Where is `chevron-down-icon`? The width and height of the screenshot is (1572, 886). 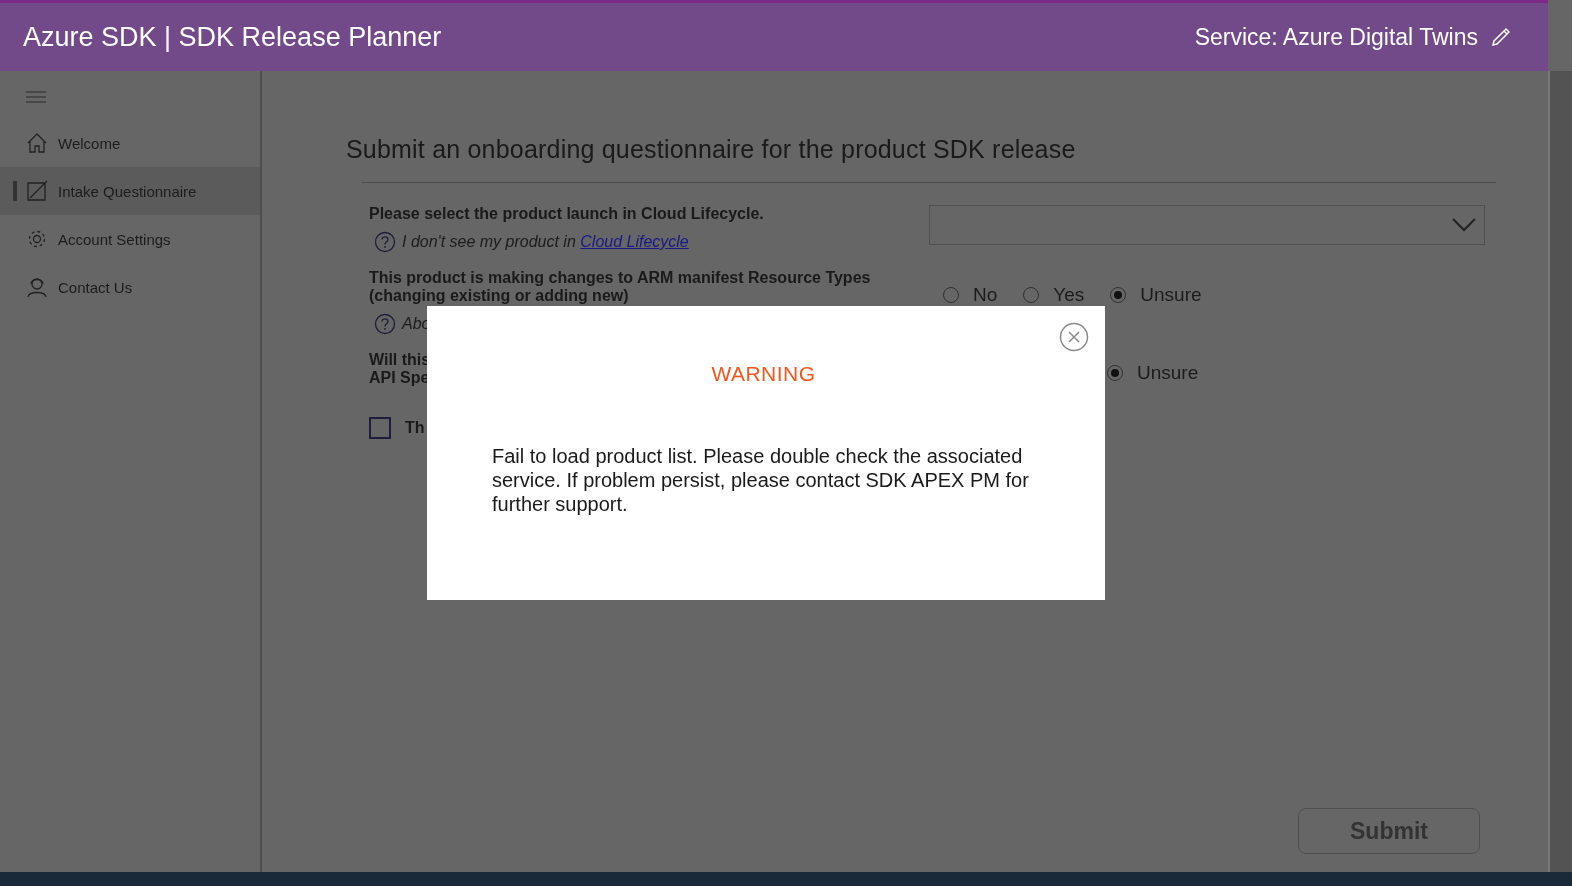 chevron-down-icon is located at coordinates (1464, 225).